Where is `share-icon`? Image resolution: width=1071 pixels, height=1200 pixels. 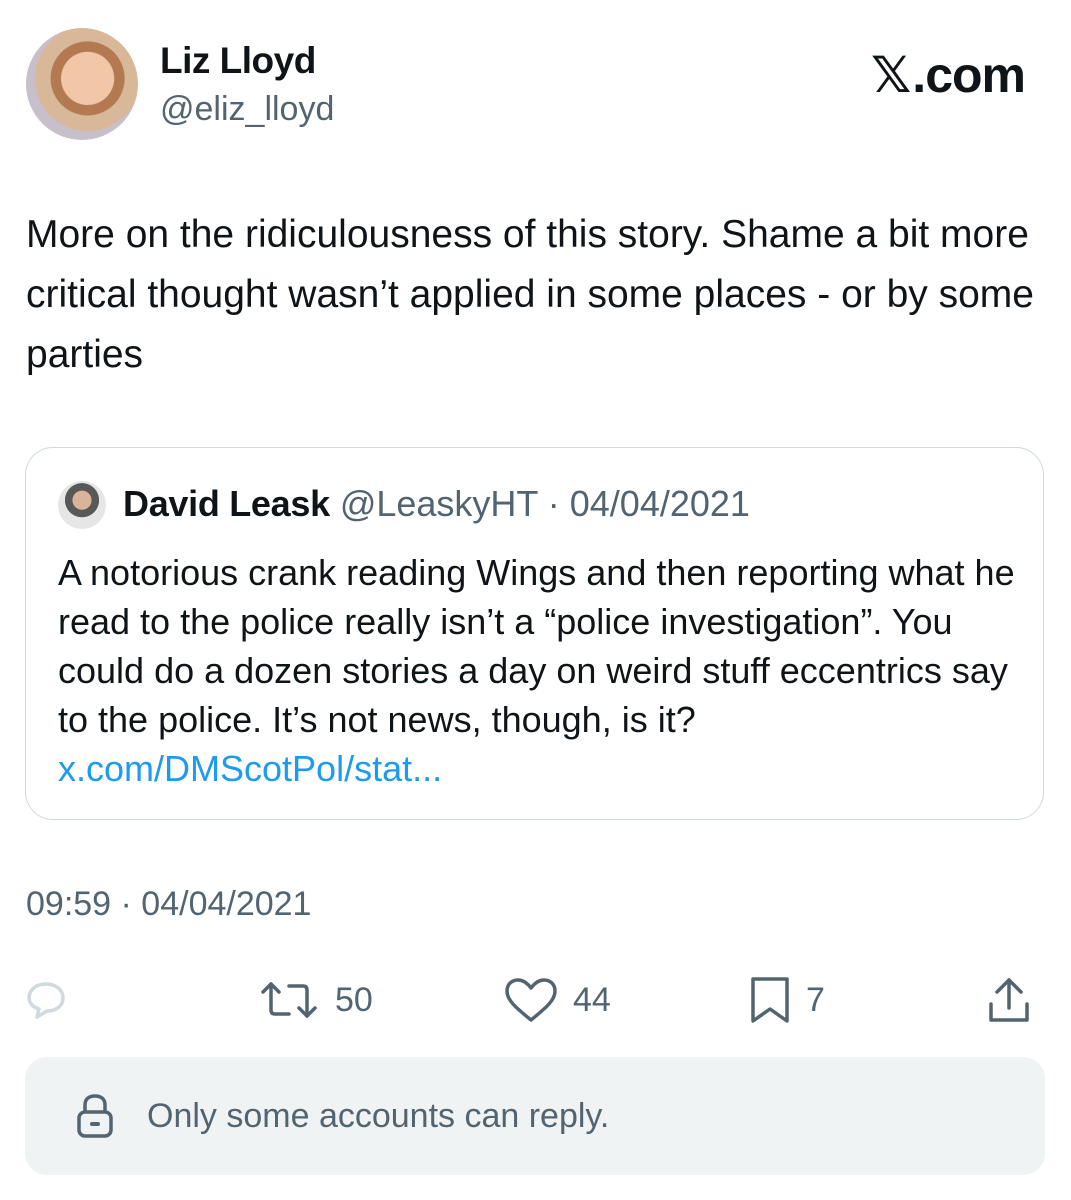
share-icon is located at coordinates (1009, 1000).